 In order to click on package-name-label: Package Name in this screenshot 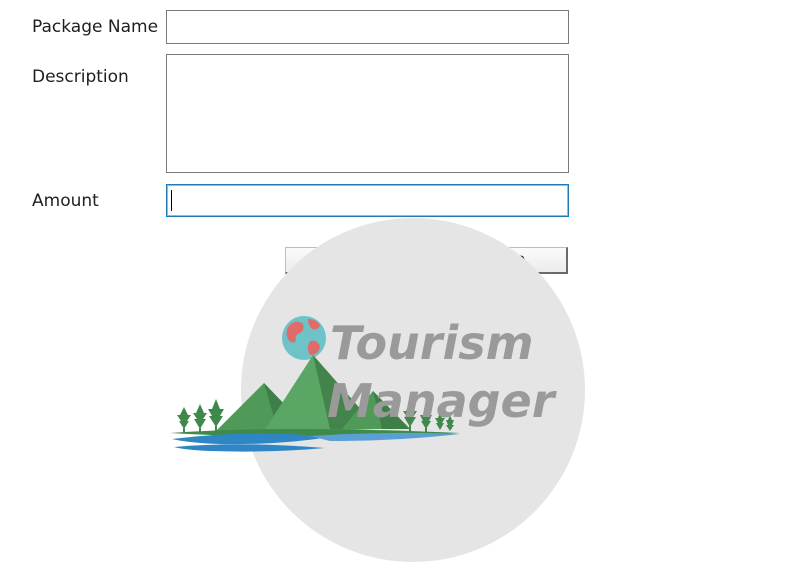, I will do `click(95, 27)`.